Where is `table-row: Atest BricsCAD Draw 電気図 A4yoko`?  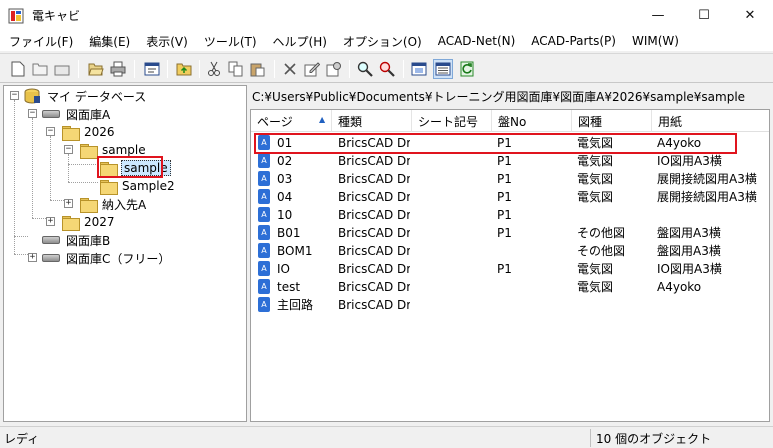 table-row: Atest BricsCAD Draw 電気図 A4yoko is located at coordinates (510, 287).